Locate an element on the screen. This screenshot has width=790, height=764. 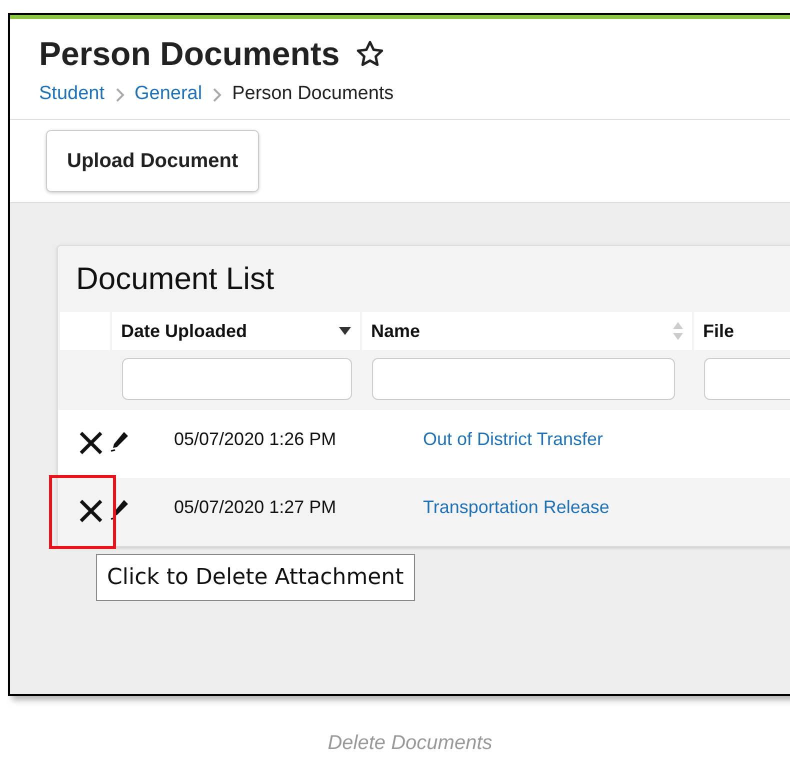
upload-document-button: Upload Document is located at coordinates (153, 161).